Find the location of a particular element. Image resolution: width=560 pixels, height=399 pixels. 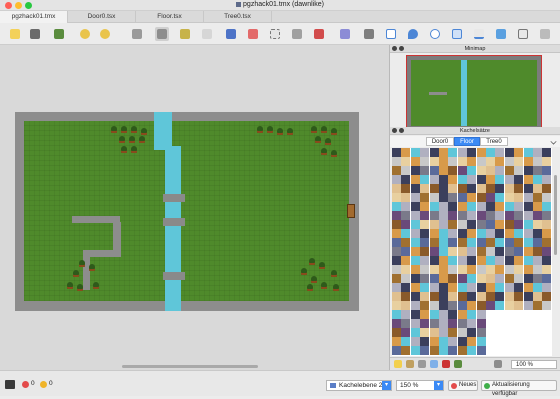

new-file-button is located at coordinates (15, 34).